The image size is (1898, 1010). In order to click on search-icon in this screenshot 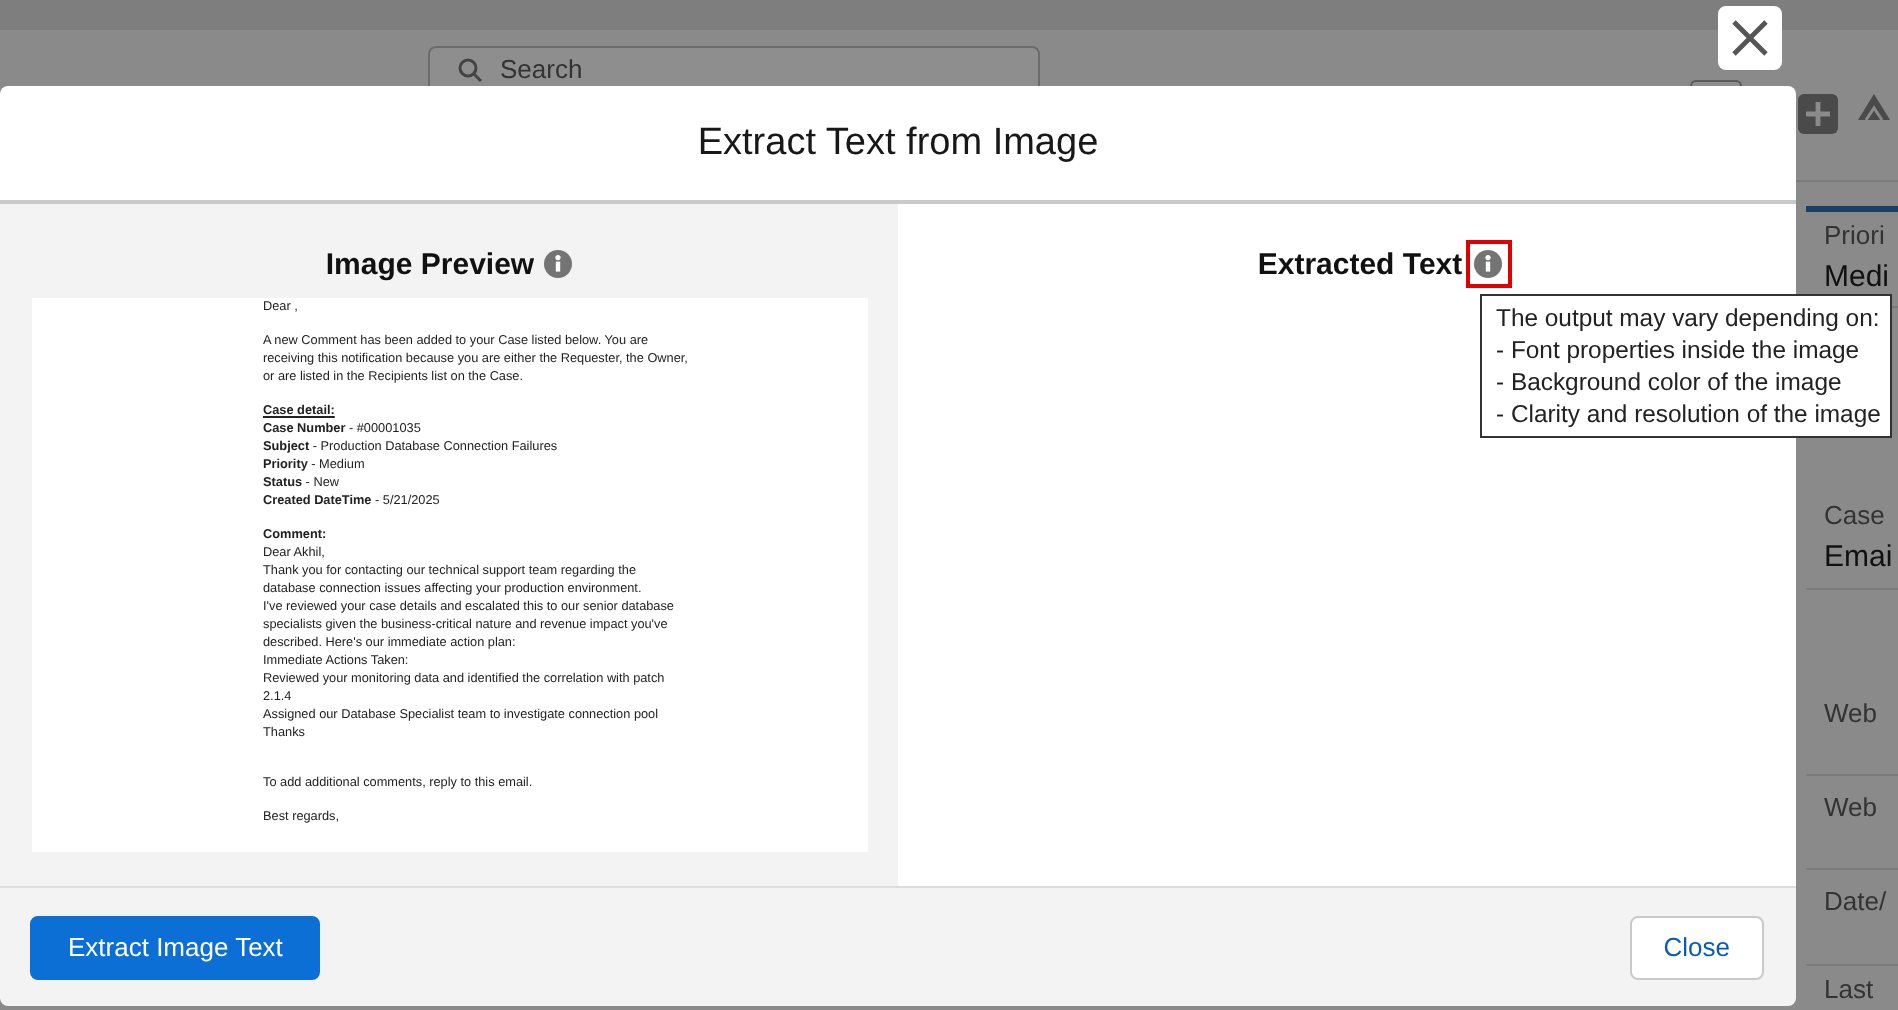, I will do `click(470, 70)`.